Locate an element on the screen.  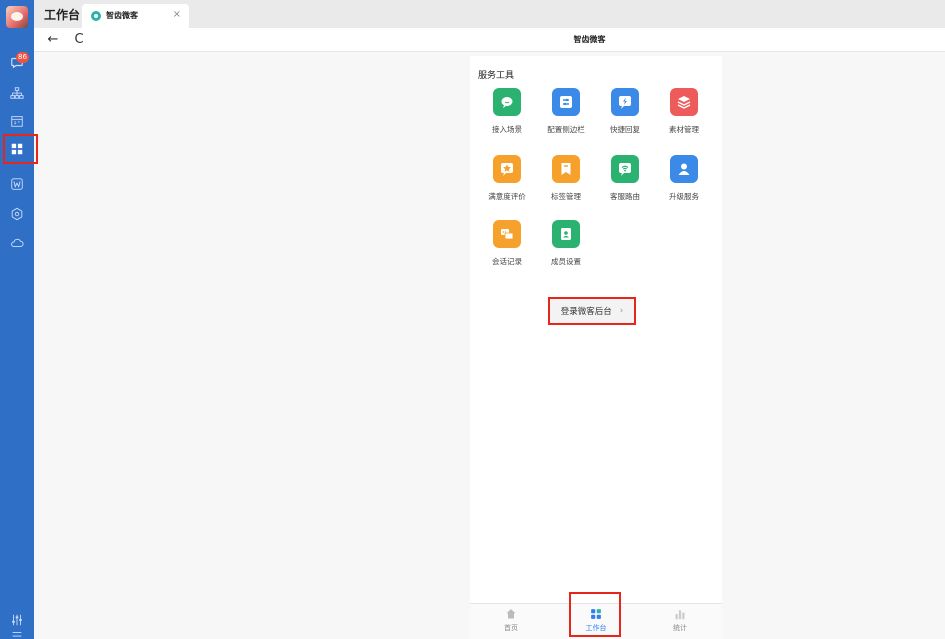
tool-label: 升级服务 is located at coordinates (684, 196).